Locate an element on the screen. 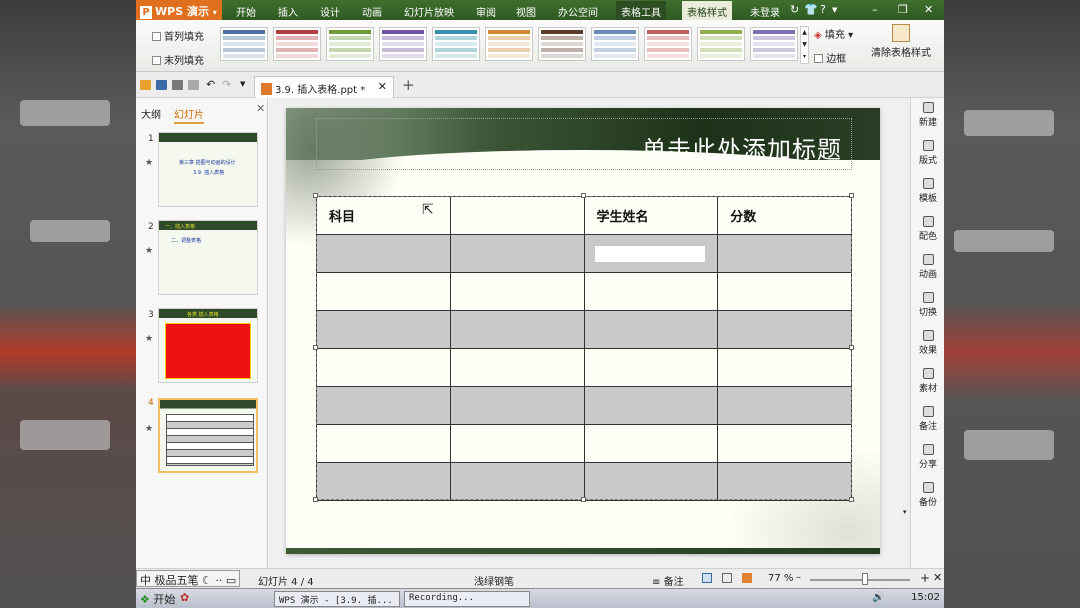 The image size is (1080, 608). preview-icon is located at coordinates (193, 85).